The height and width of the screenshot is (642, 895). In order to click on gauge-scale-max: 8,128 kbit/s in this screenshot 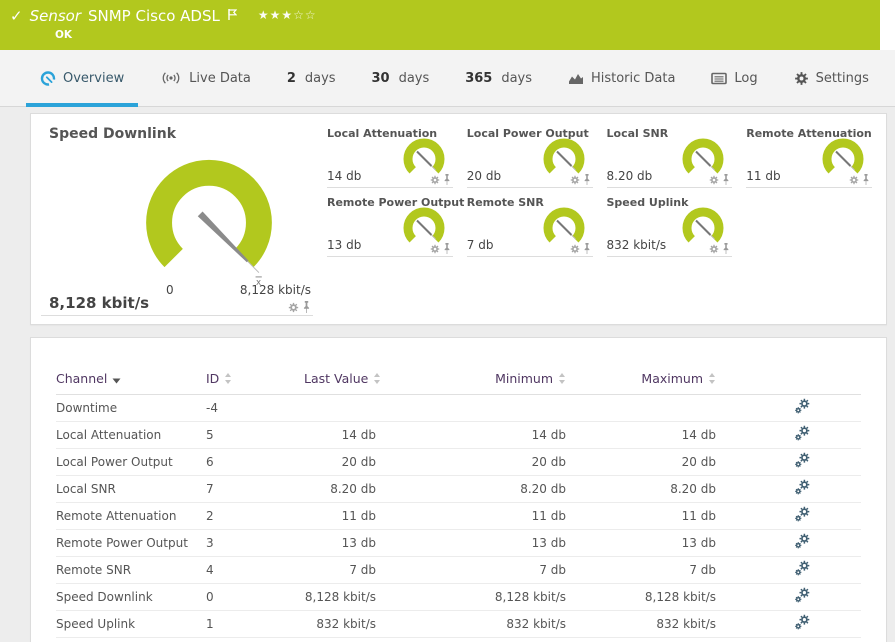, I will do `click(275, 290)`.